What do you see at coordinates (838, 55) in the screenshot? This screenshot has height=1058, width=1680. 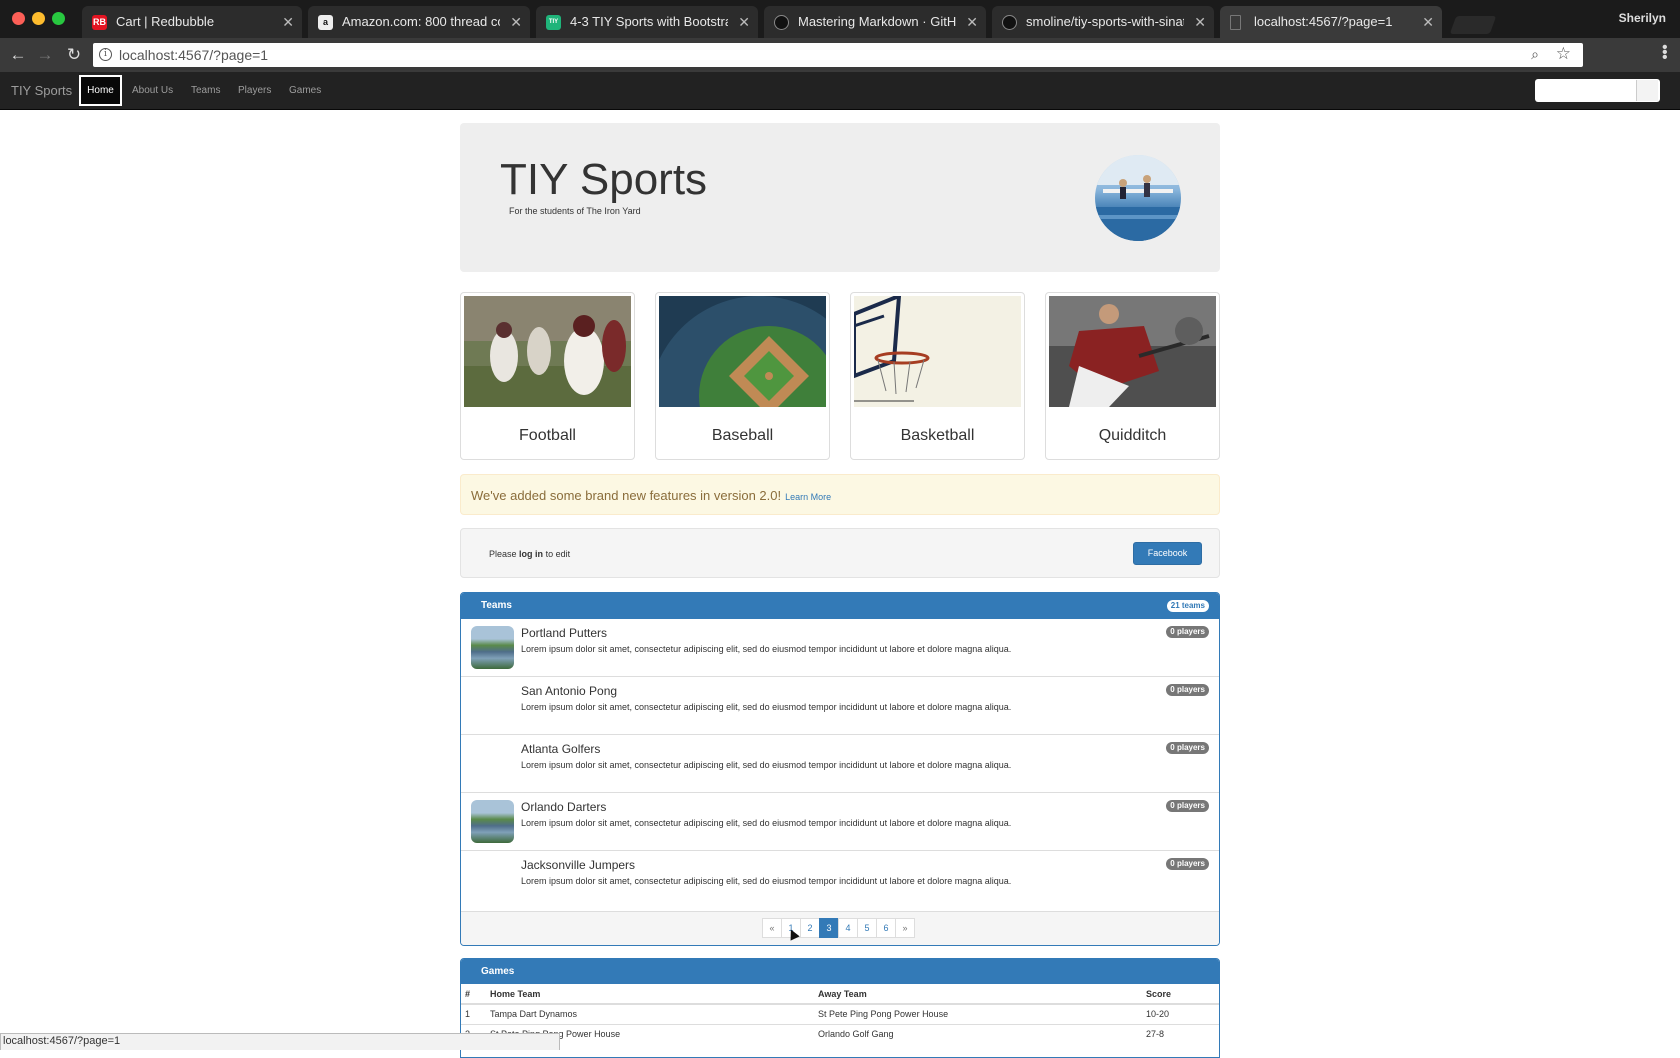 I see `address-bar: i localhost:4567/?page=1 ⌕ ☆` at bounding box center [838, 55].